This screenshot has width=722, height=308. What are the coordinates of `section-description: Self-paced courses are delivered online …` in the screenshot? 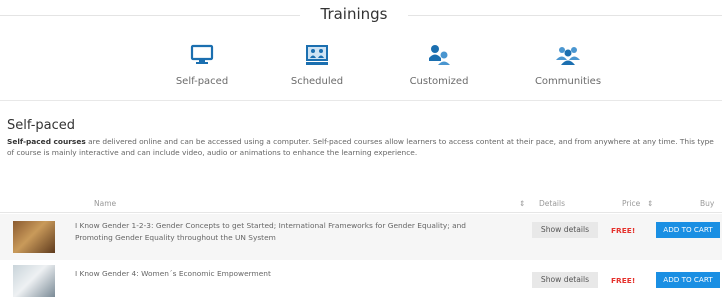 It's located at (363, 147).